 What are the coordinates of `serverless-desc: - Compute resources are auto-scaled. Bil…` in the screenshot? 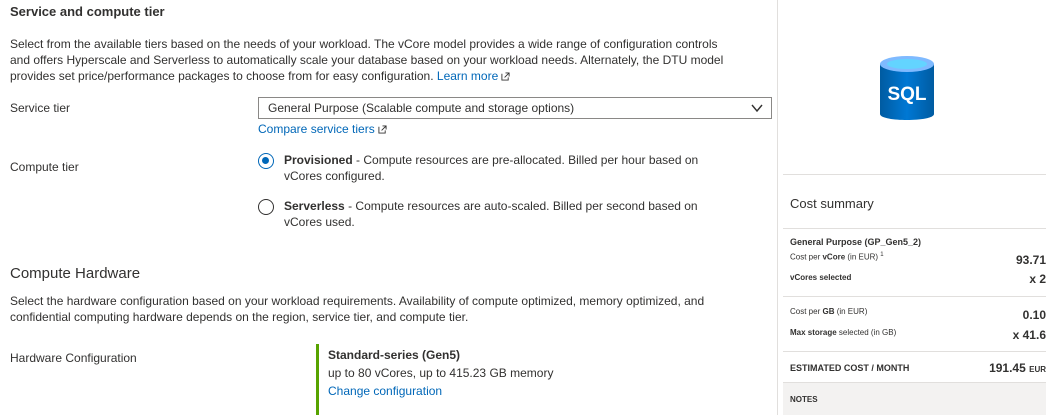 It's located at (521, 206).